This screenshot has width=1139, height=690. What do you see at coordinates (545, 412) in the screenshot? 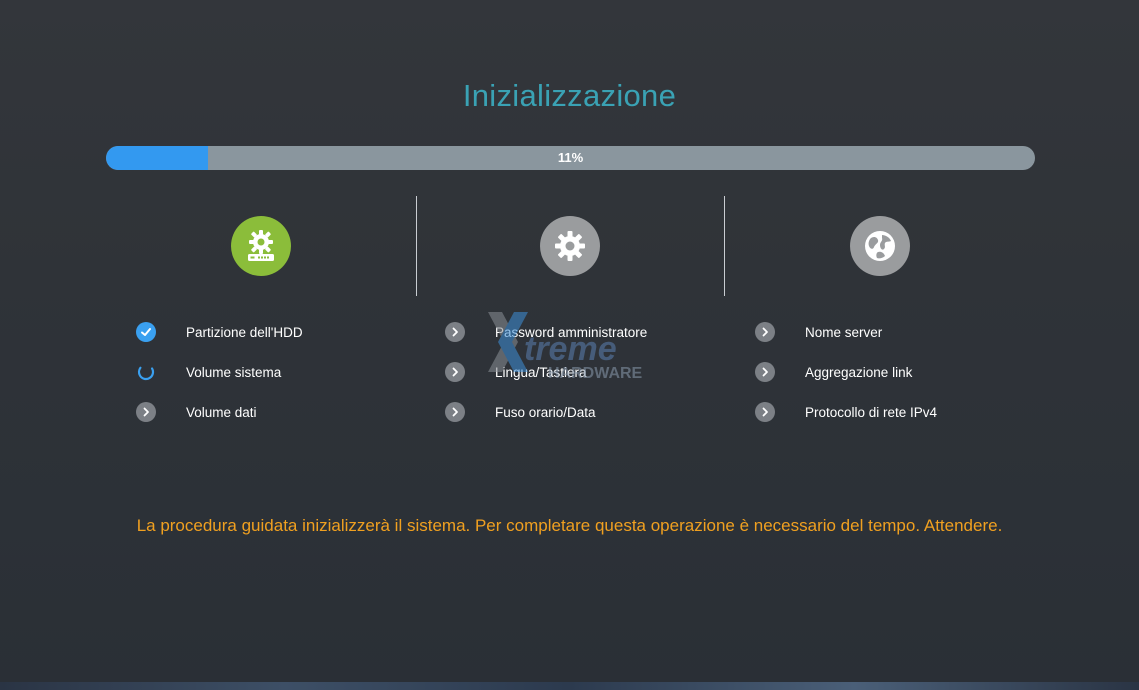
I see `task-label: Fuso orario/Data` at bounding box center [545, 412].